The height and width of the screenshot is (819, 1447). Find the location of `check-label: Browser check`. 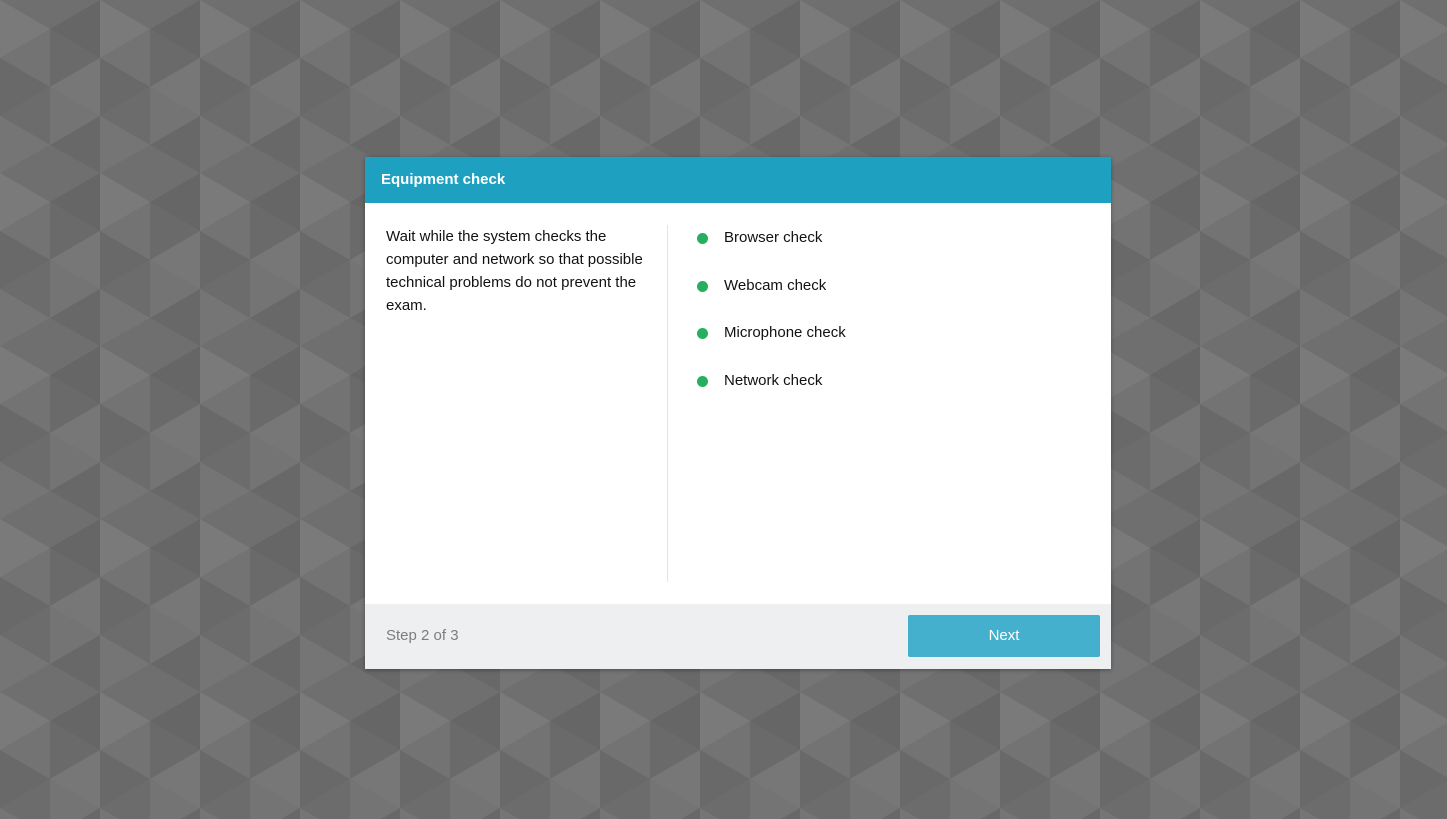

check-label: Browser check is located at coordinates (773, 237).